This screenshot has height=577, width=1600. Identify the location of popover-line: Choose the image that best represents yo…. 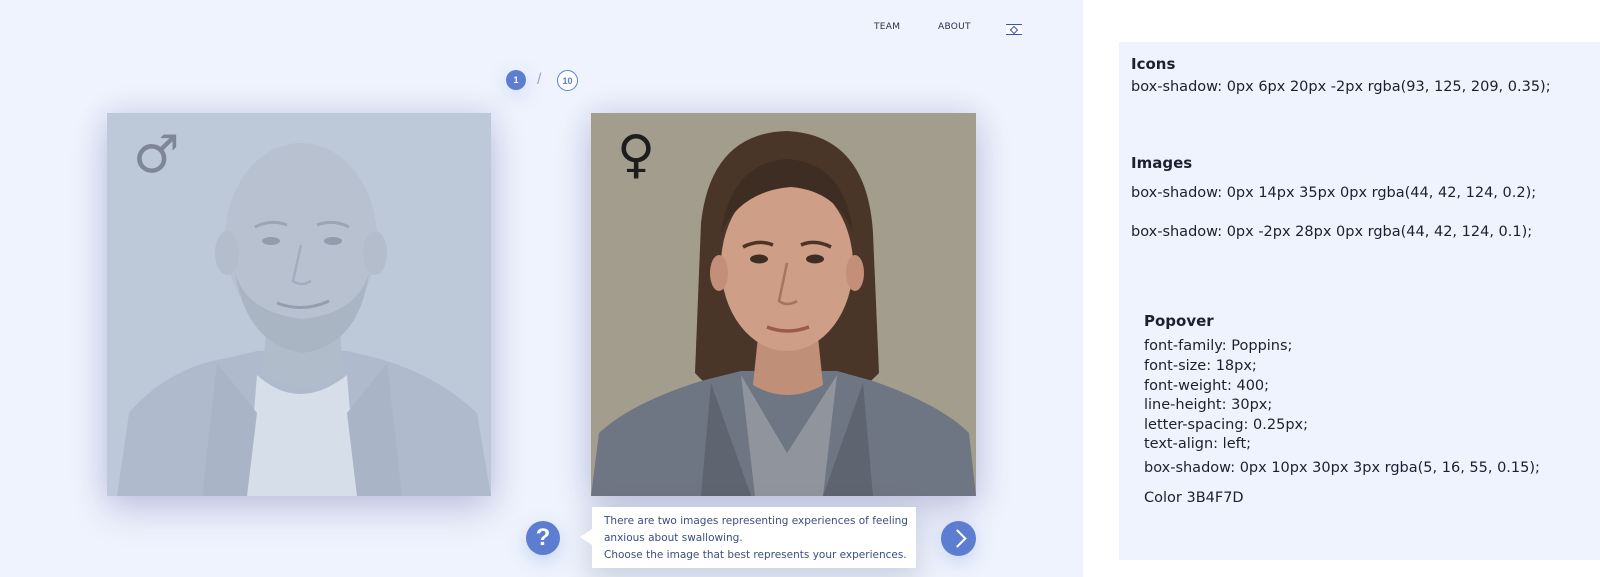
(755, 555).